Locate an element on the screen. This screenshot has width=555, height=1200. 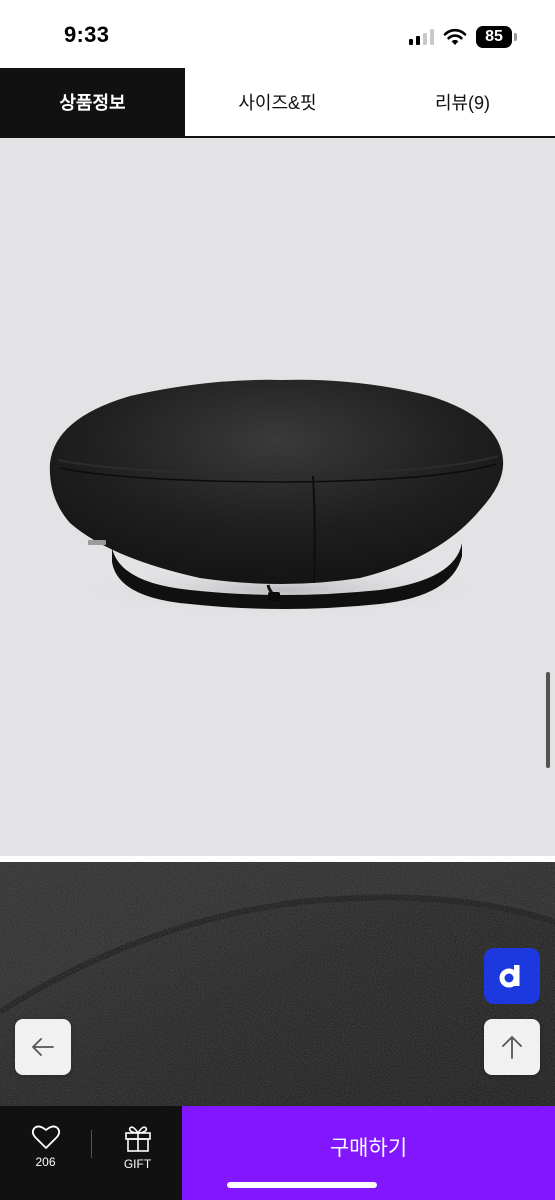
status-icons: 85 is located at coordinates (463, 37).